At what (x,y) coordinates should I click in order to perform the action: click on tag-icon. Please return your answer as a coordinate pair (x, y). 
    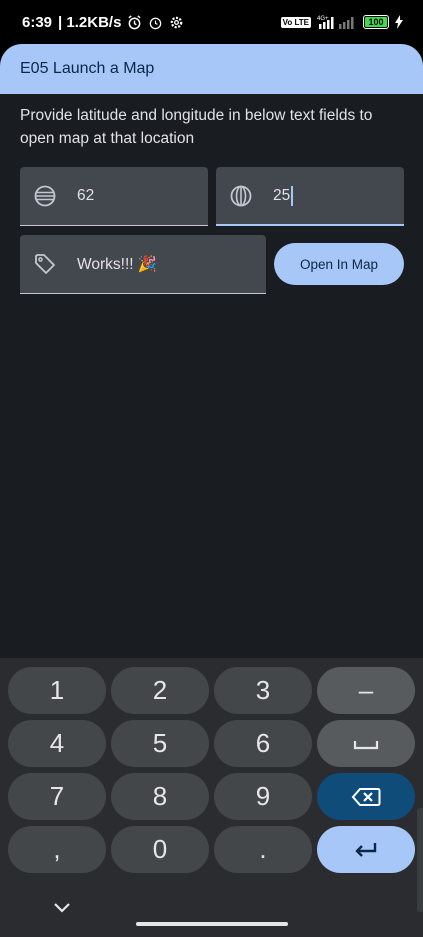
    Looking at the image, I should click on (45, 264).